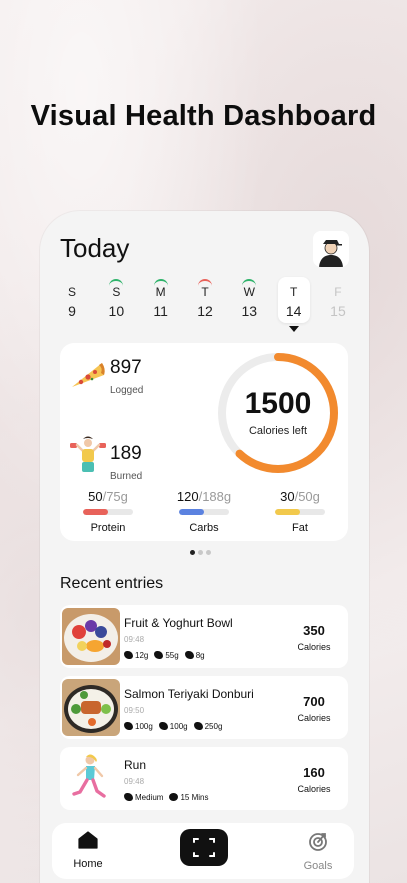  I want to click on day-name: S, so click(116, 292).